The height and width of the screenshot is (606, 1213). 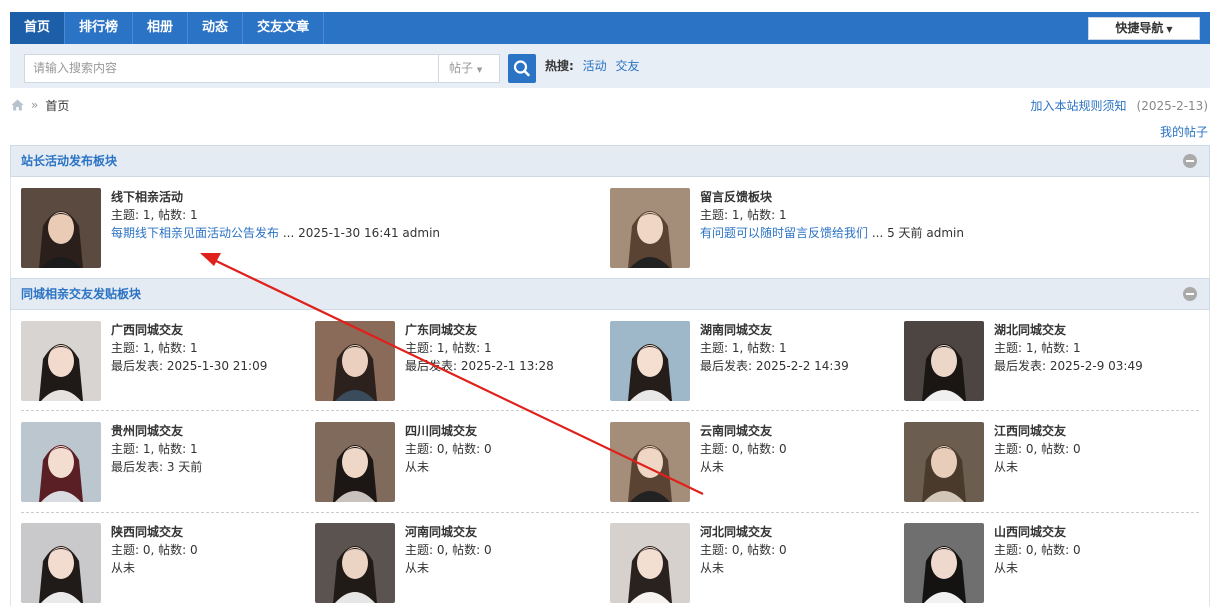 I want to click on forum-item: 贵州同城交友 主题: 1, 帖数: 1 最后发表: 3 天前, so click(x=163, y=463).